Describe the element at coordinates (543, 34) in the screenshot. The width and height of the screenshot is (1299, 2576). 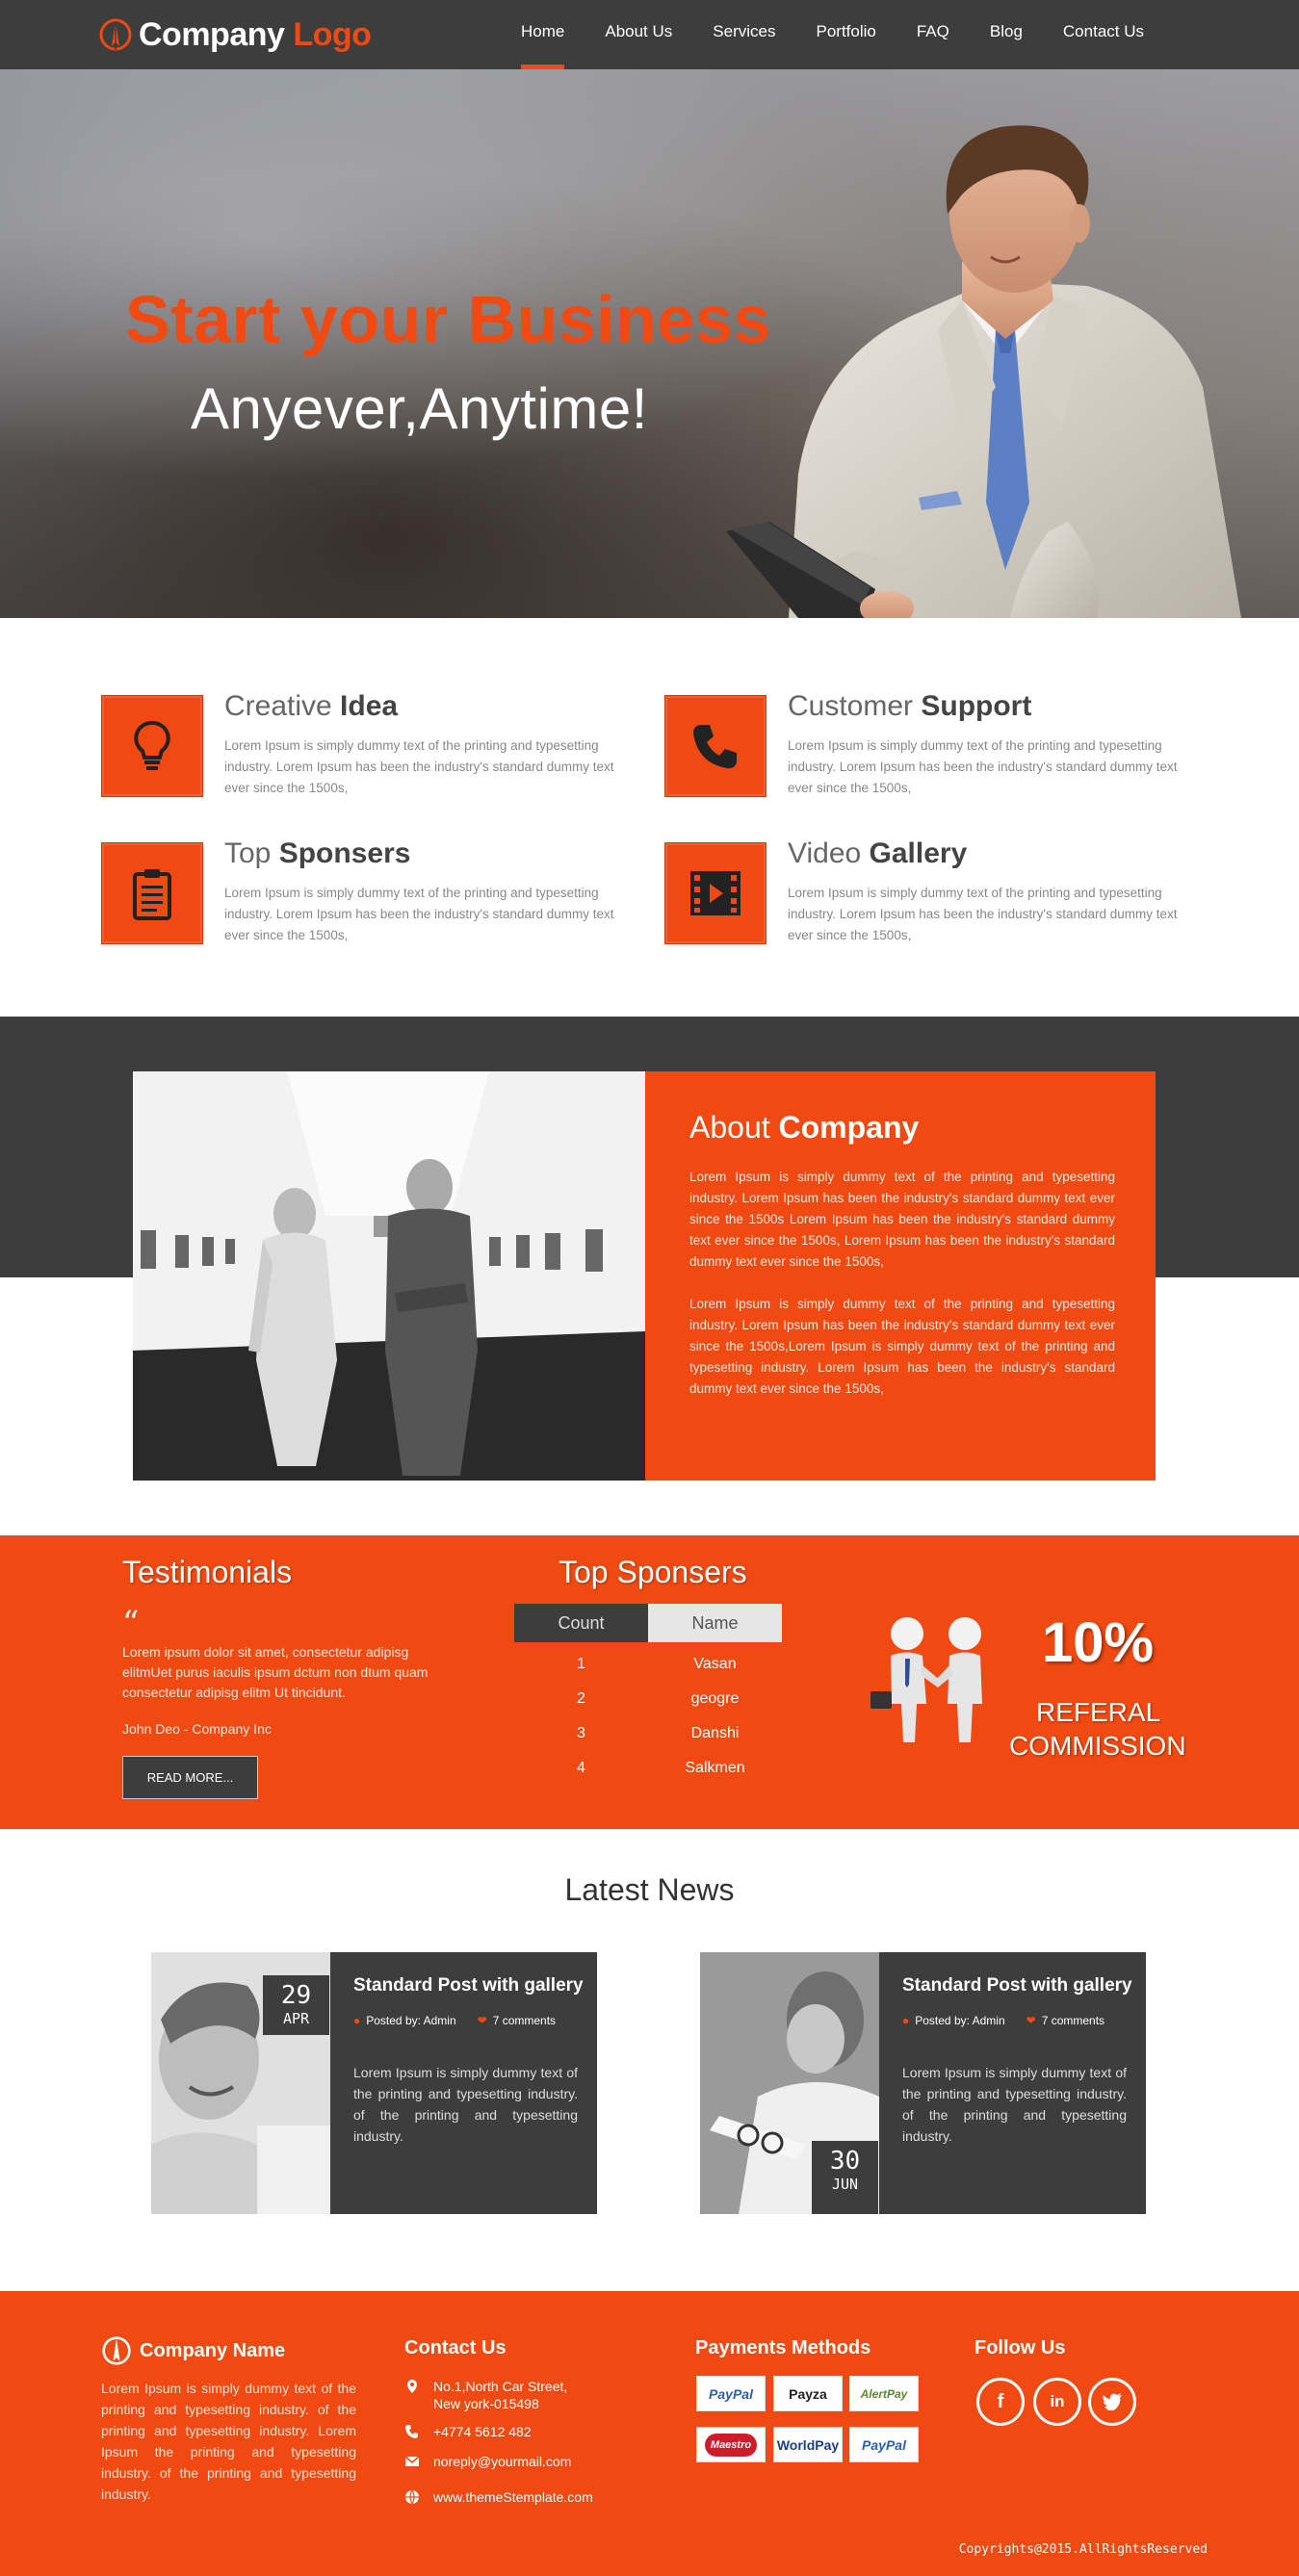
I see `nav-home: Home` at that location.